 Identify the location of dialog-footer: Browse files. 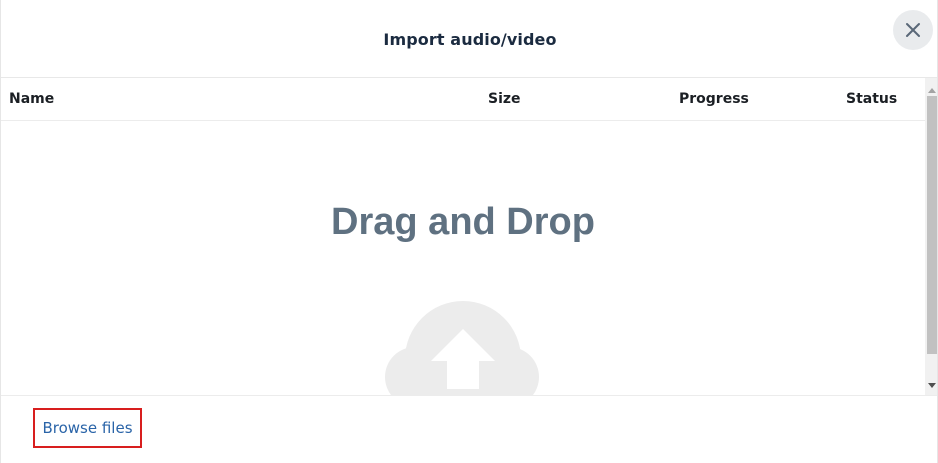
(469, 429).